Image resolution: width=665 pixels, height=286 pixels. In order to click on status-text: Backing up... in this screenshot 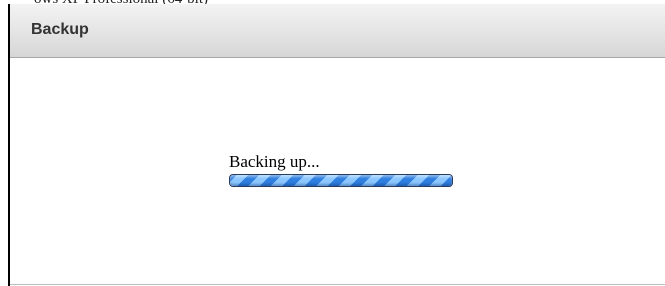, I will do `click(274, 161)`.